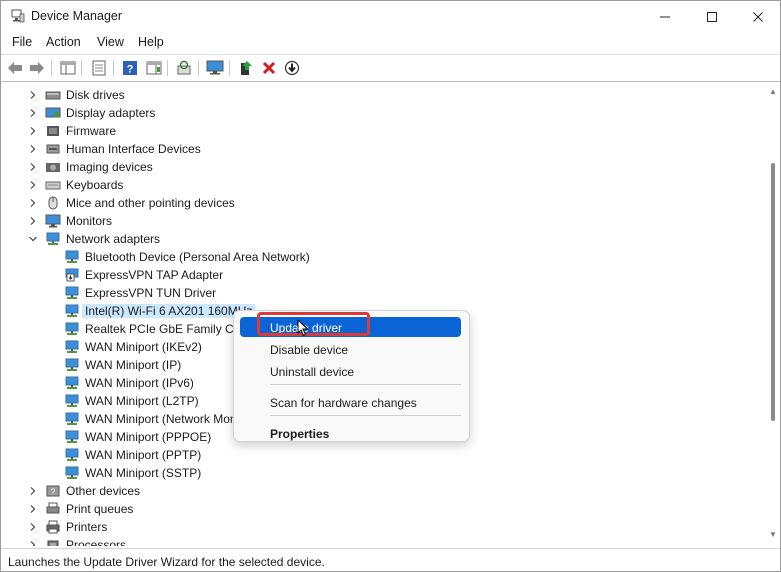 The height and width of the screenshot is (572, 781). Describe the element at coordinates (110, 42) in the screenshot. I see `menu-view: View` at that location.